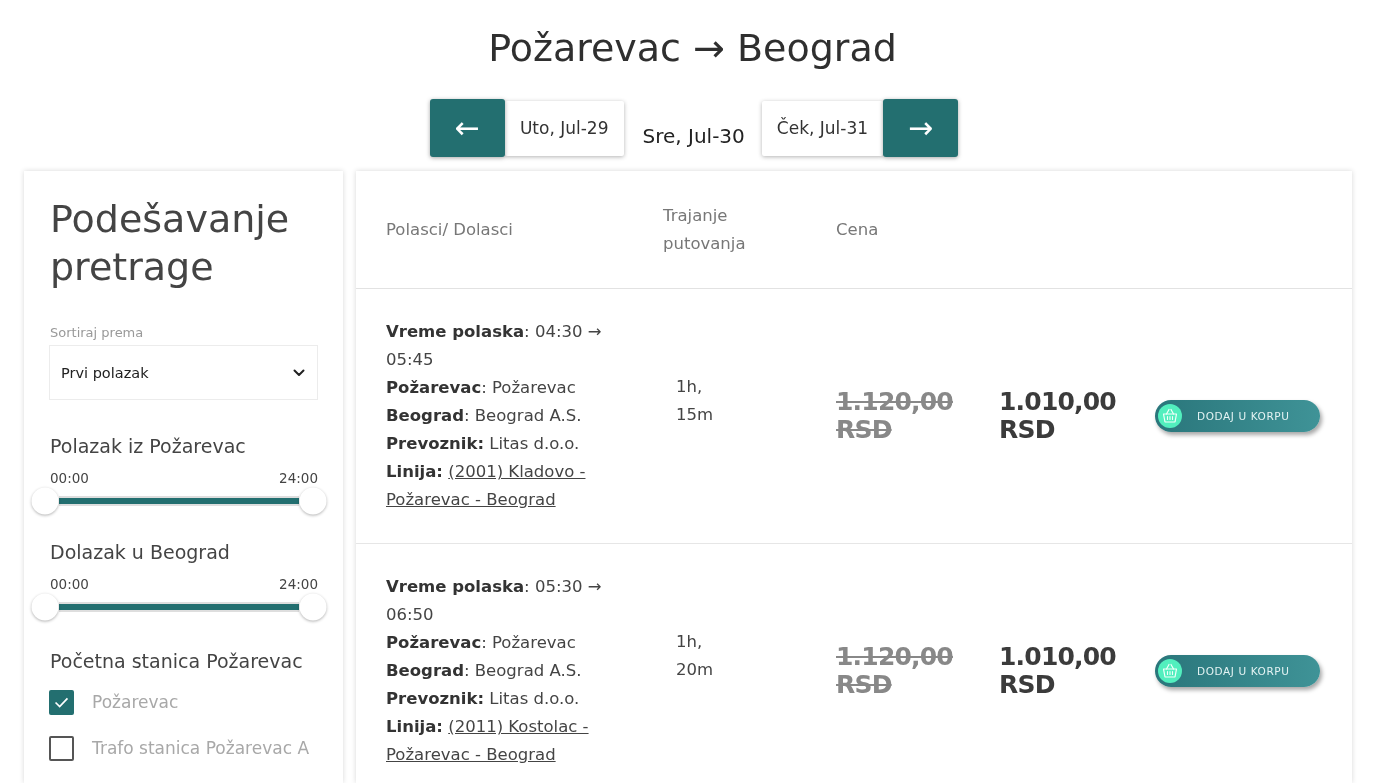 The height and width of the screenshot is (783, 1385). What do you see at coordinates (148, 446) in the screenshot?
I see `slider-label: Polazak iz Požarevac` at bounding box center [148, 446].